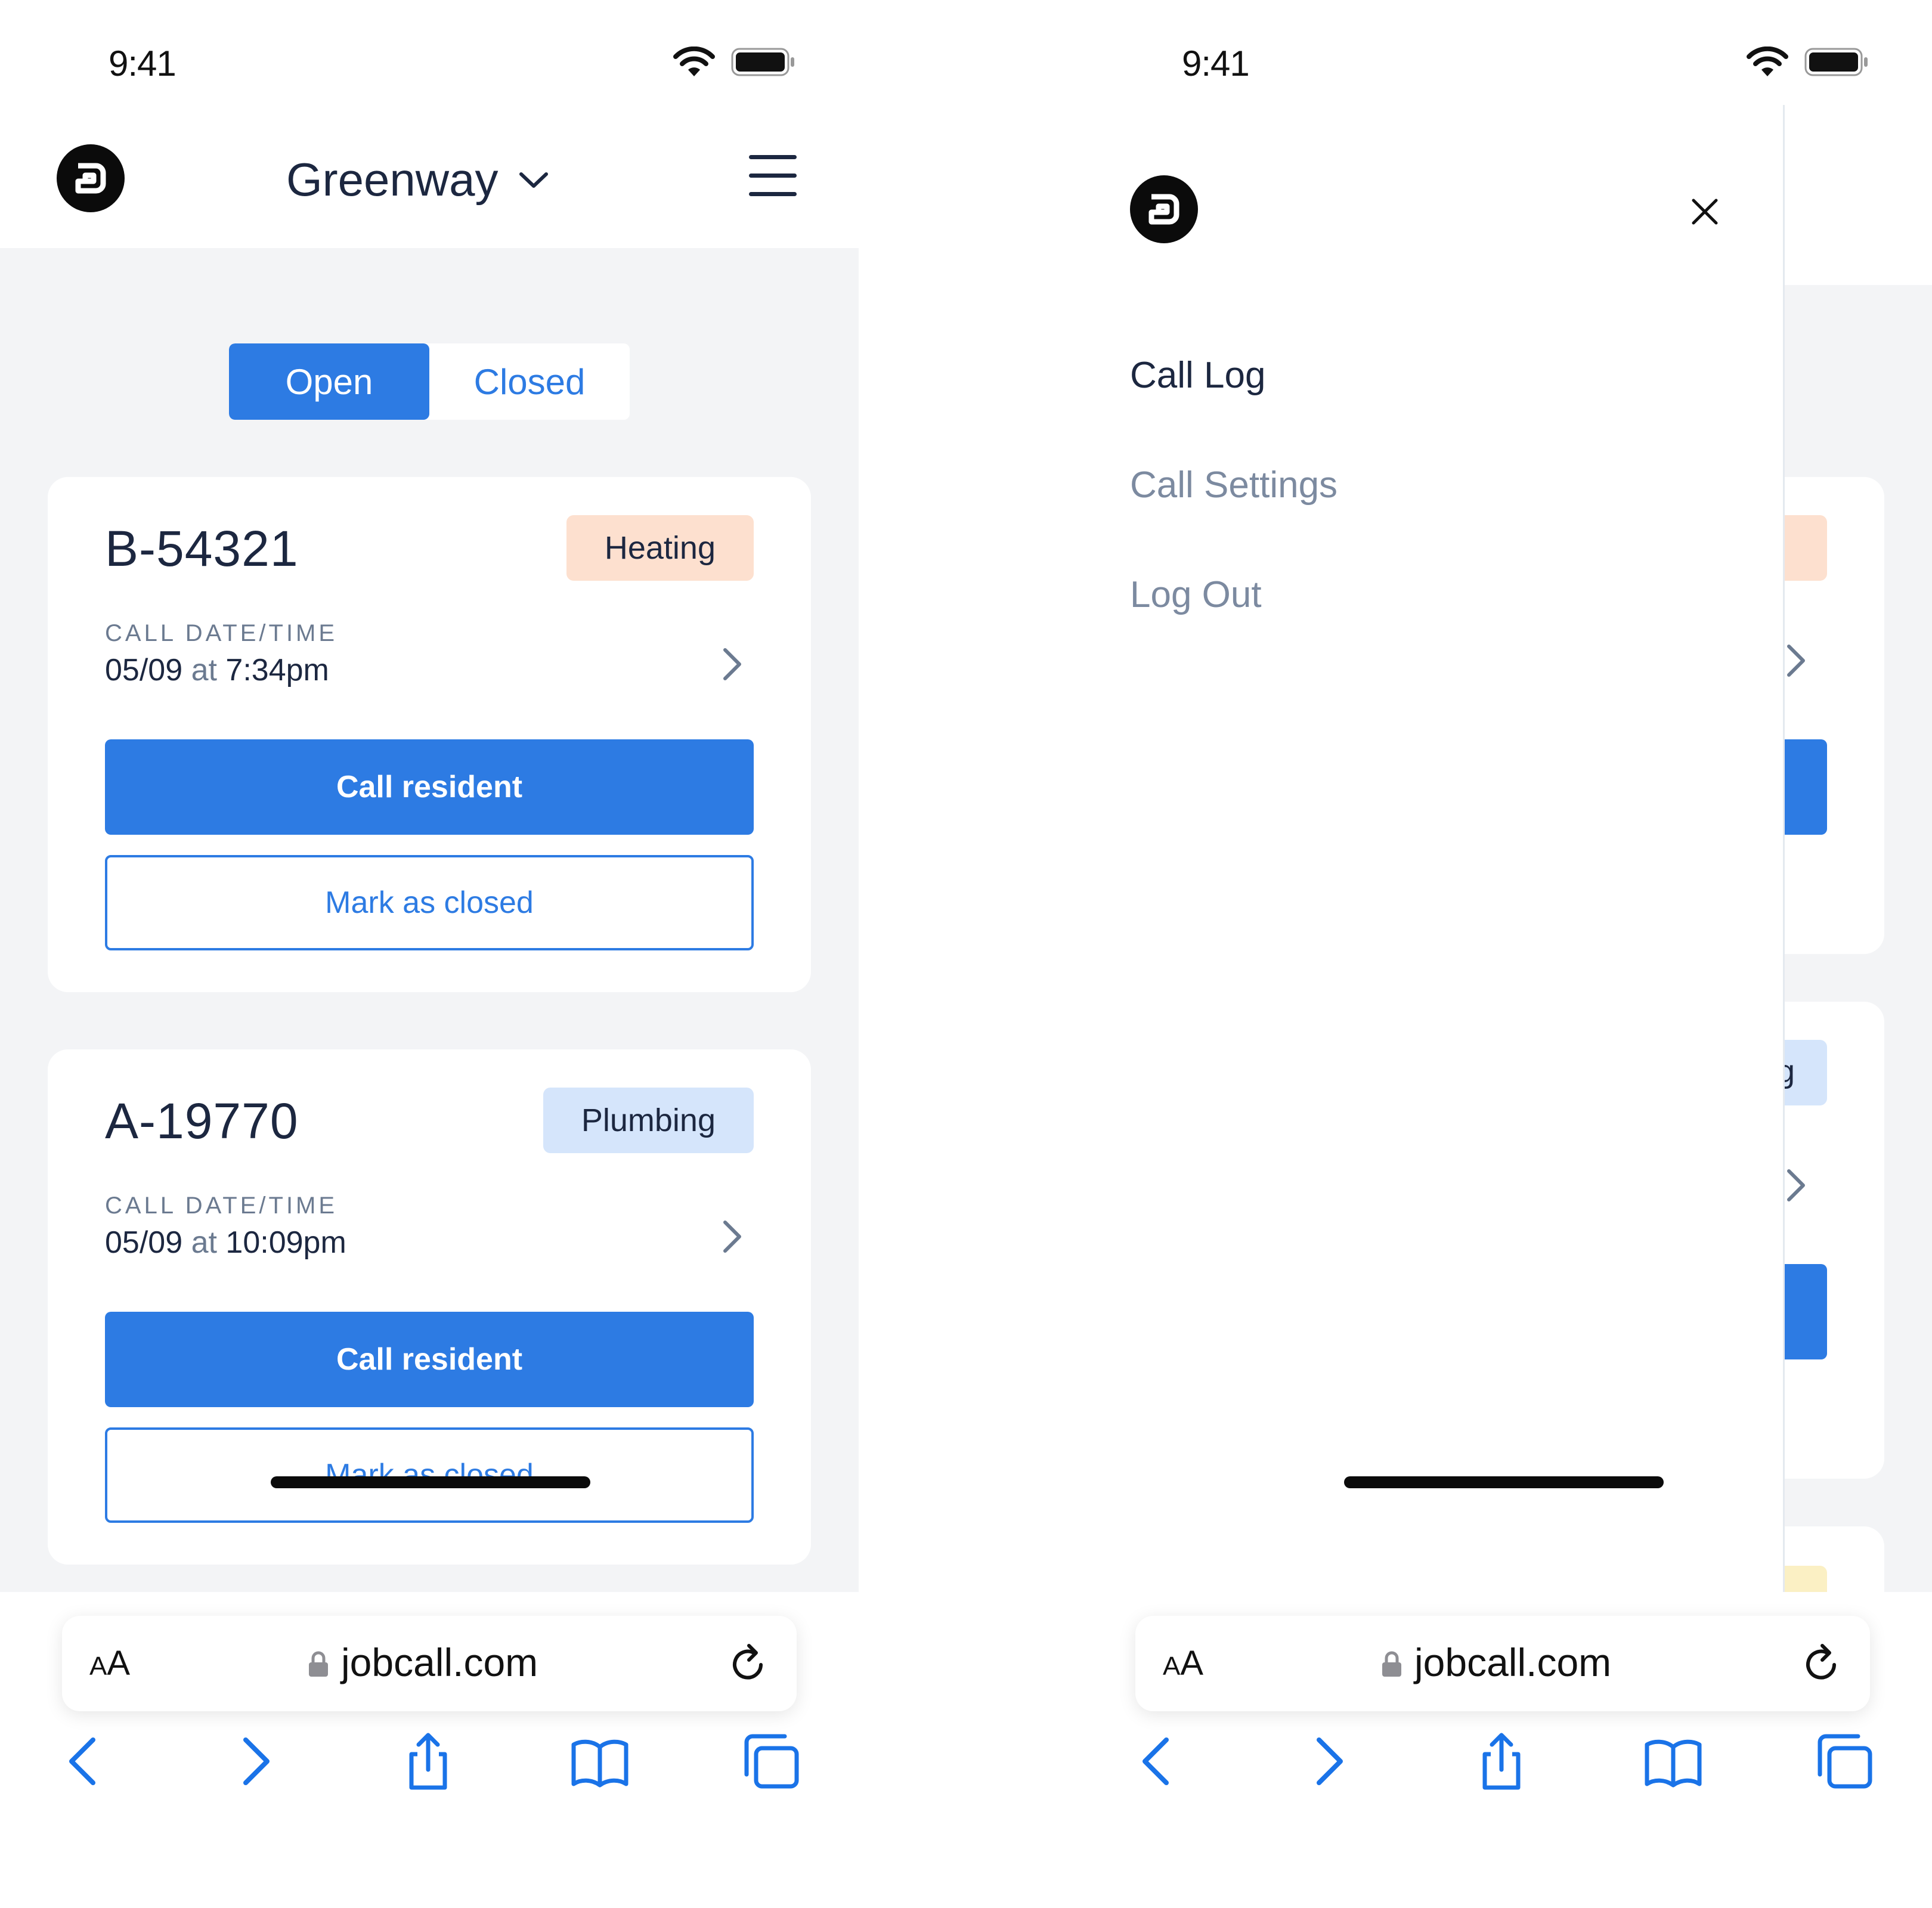 This screenshot has width=1932, height=1908. I want to click on tab-closed: Closed, so click(529, 381).